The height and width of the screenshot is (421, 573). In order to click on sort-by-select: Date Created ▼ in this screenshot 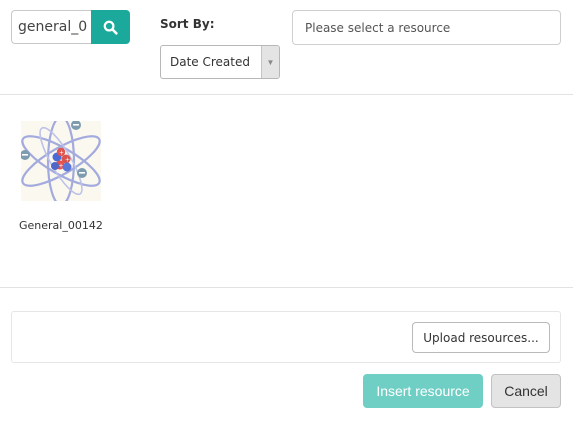, I will do `click(220, 62)`.